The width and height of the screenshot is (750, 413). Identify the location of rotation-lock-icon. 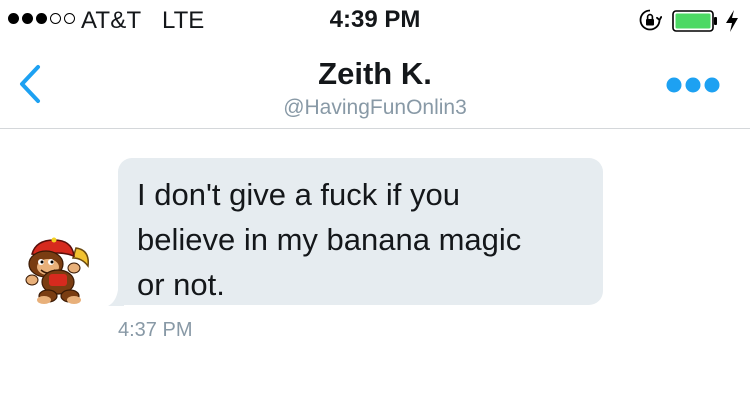
(650, 20).